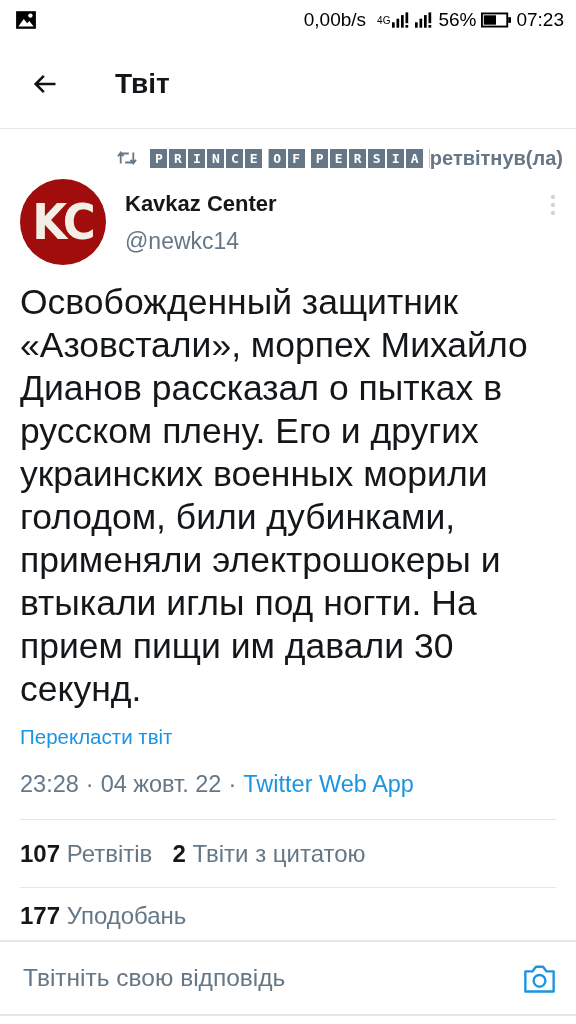 This screenshot has width=576, height=1024. What do you see at coordinates (271, 978) in the screenshot?
I see `reply-field: Твітніть свою відповідь` at bounding box center [271, 978].